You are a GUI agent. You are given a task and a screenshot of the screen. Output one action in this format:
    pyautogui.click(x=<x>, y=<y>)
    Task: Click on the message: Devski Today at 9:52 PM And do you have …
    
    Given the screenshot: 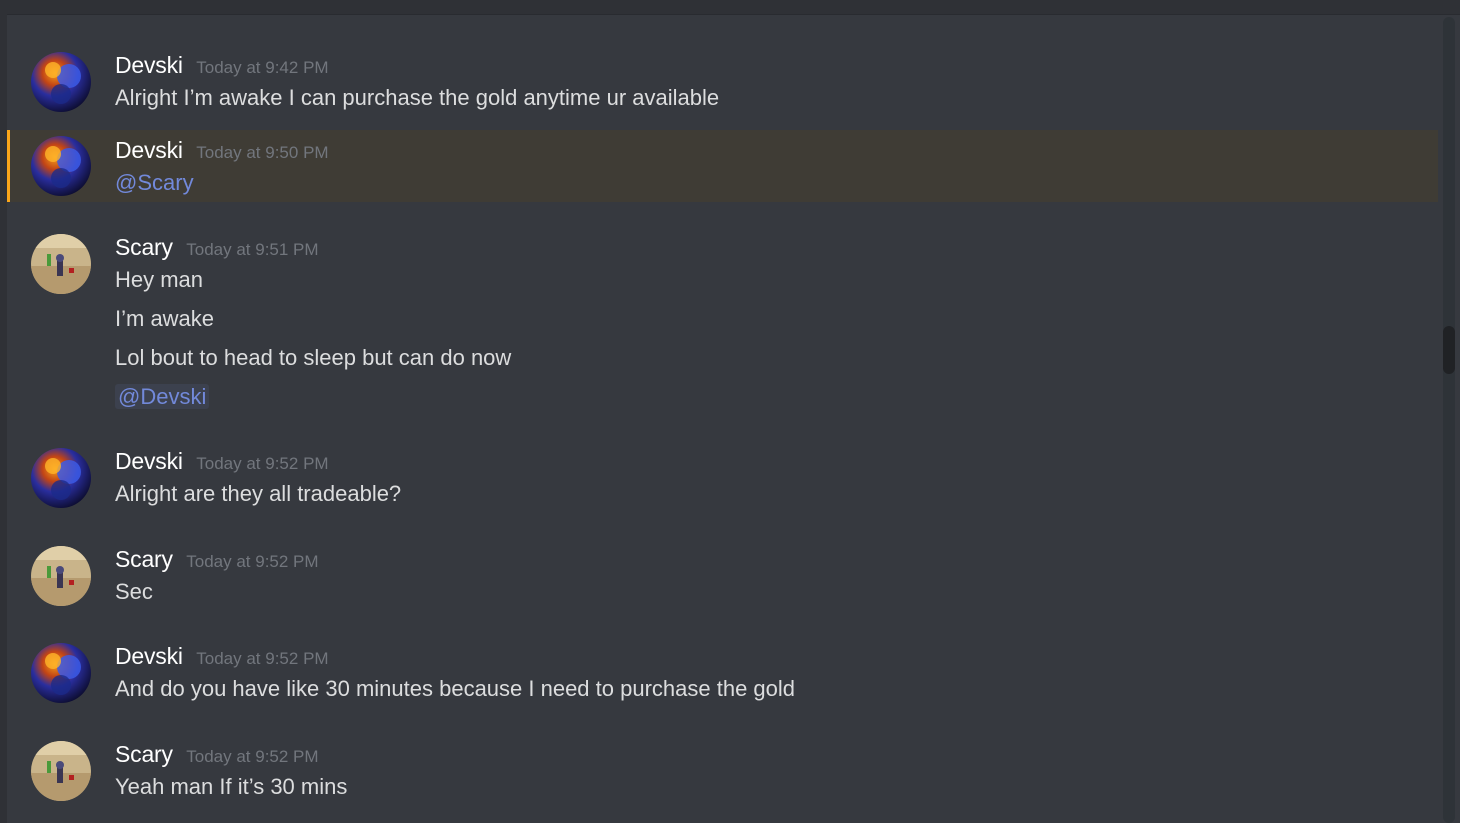 What is the action you would take?
    pyautogui.click(x=722, y=664)
    